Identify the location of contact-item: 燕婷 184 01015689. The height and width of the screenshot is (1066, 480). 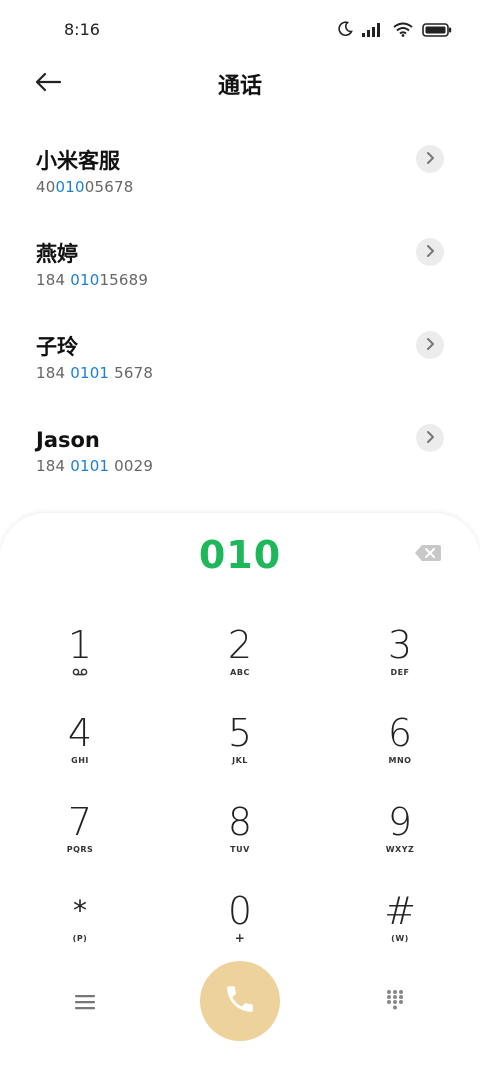
(240, 274).